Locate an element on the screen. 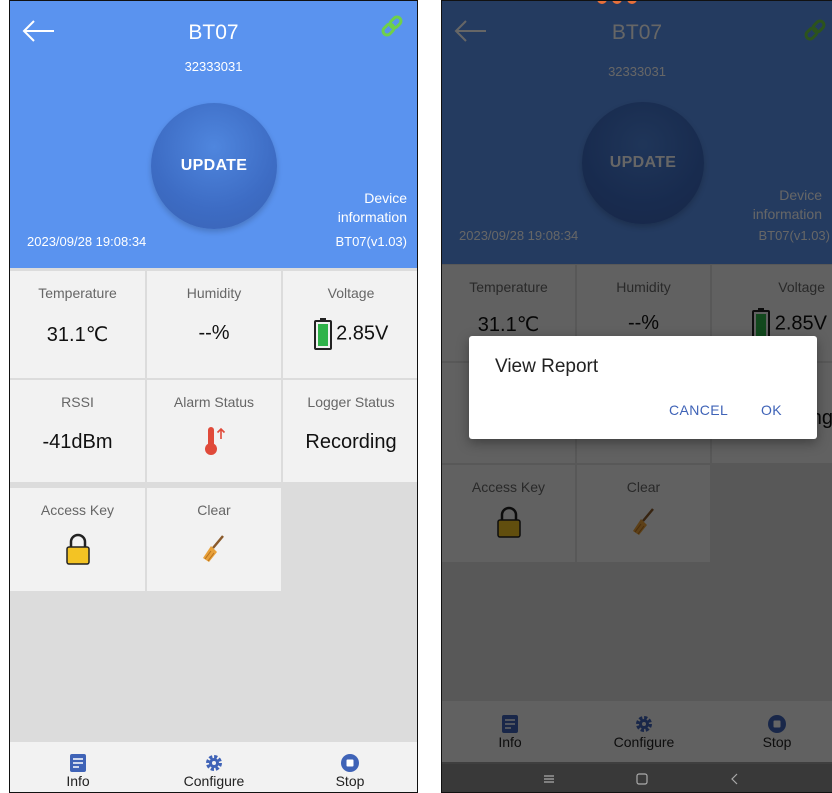 The image size is (832, 793). thermometer-alarm-icon is located at coordinates (215, 441).